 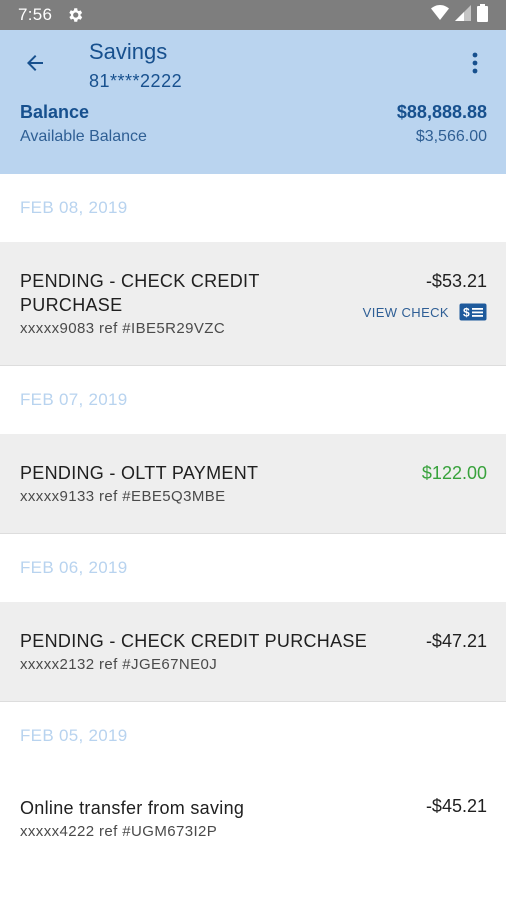 I want to click on status-icons, so click(x=459, y=15).